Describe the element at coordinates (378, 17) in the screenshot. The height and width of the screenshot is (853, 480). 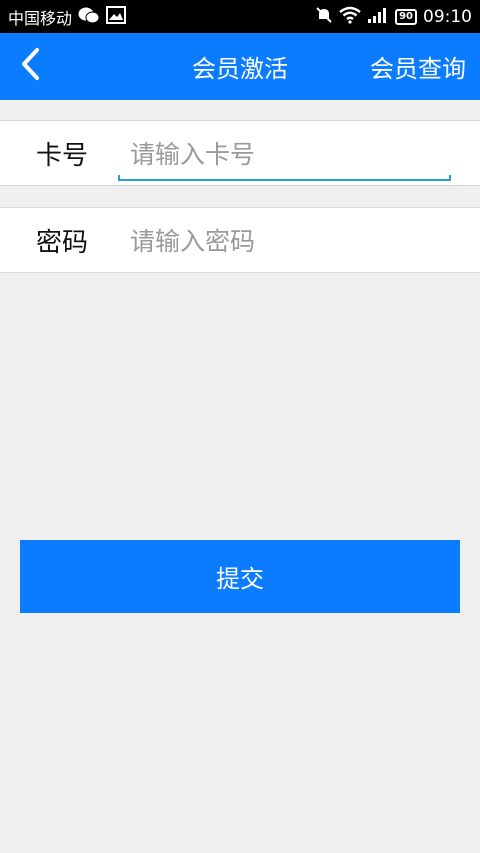
I see `signal-icon` at that location.